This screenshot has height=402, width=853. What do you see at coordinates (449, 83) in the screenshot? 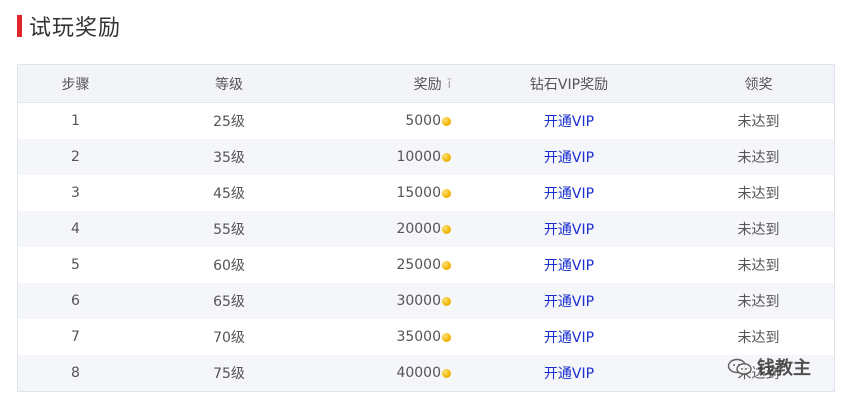
I see `header-reward-tail: ī` at bounding box center [449, 83].